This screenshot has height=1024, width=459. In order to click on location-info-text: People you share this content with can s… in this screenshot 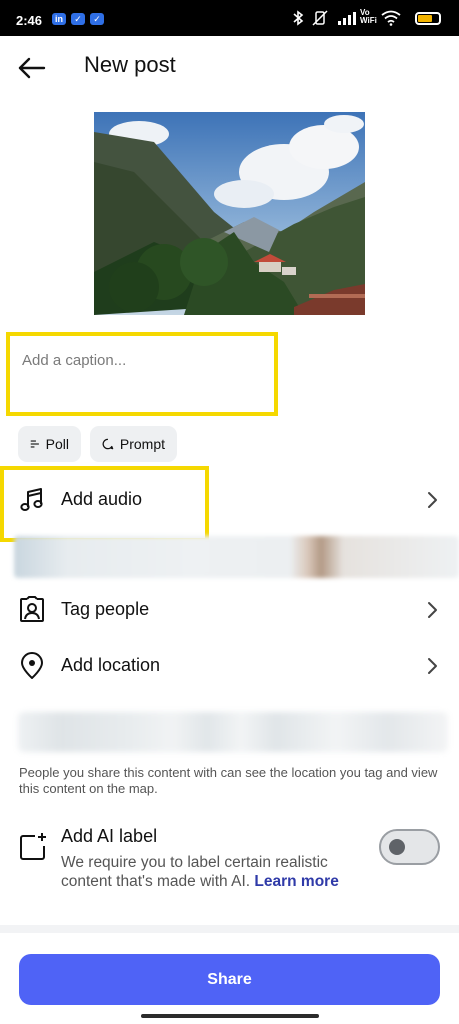, I will do `click(228, 780)`.